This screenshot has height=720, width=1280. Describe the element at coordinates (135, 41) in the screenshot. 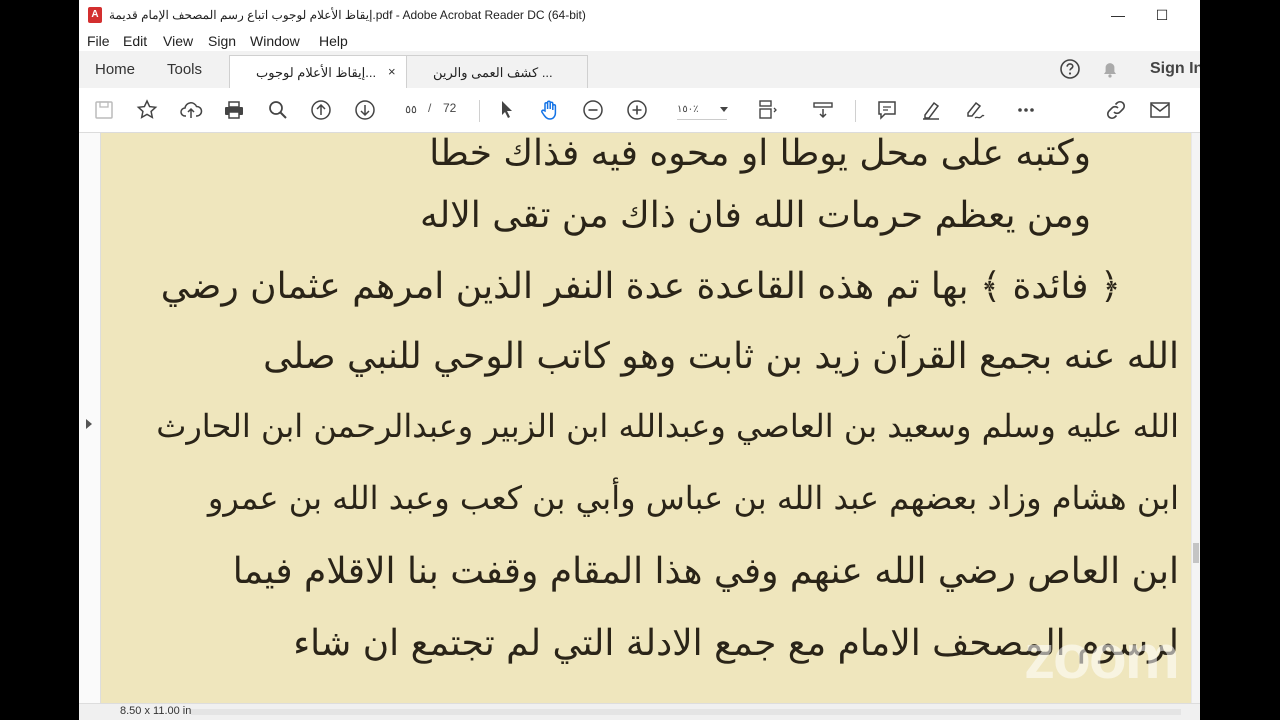

I see `menu-edit: Edit` at that location.